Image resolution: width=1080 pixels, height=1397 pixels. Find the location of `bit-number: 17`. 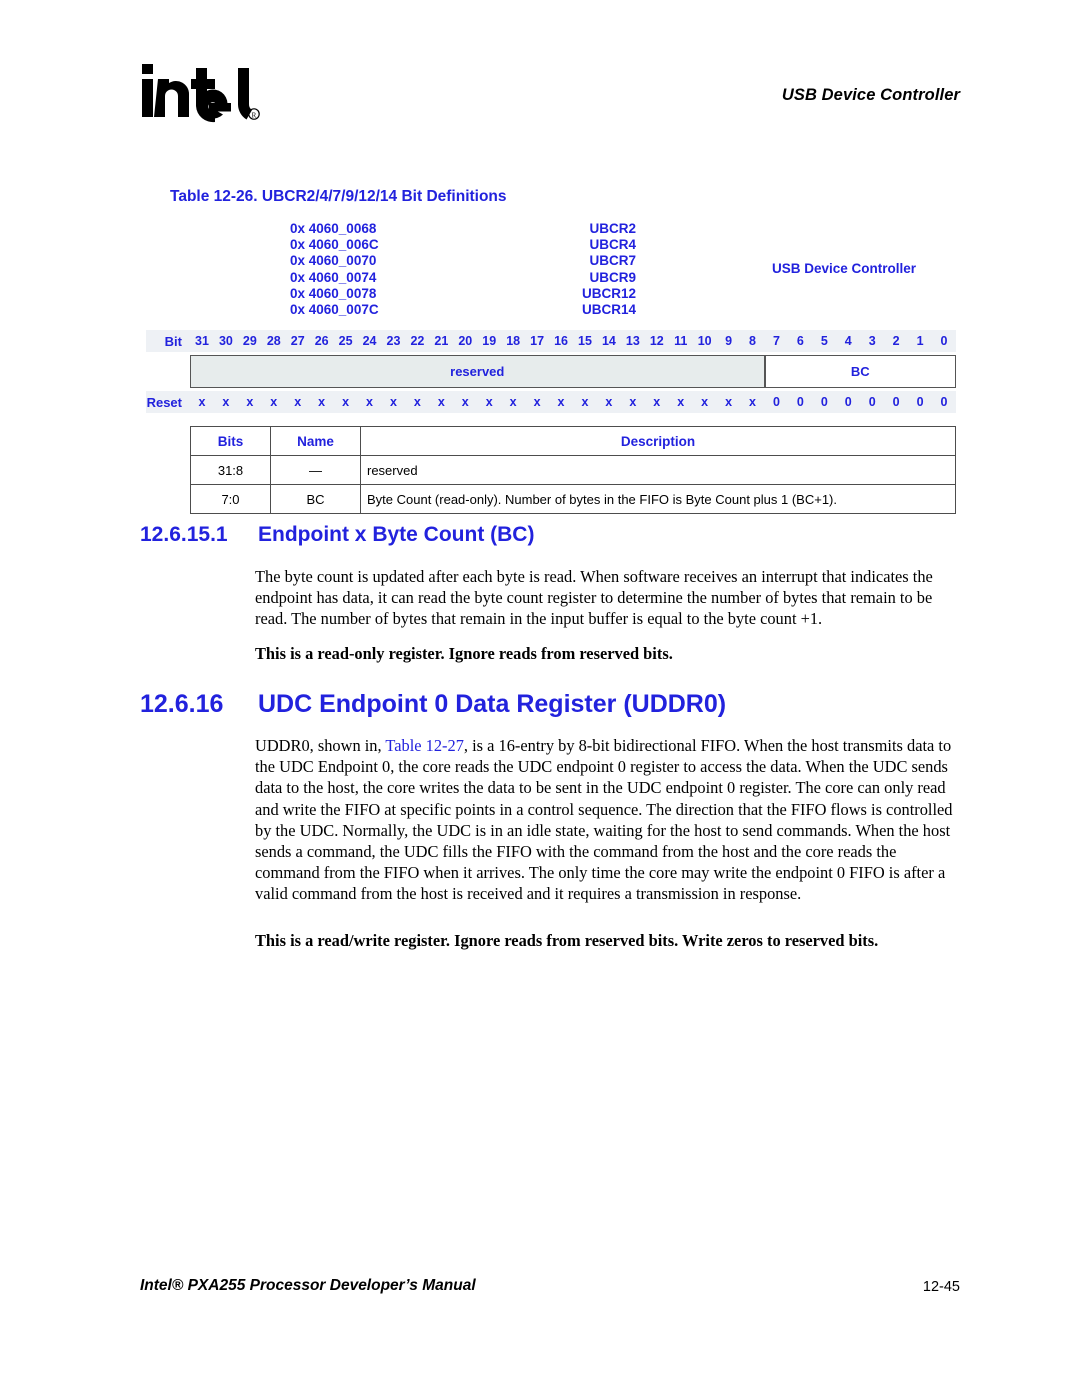

bit-number: 17 is located at coordinates (537, 341).